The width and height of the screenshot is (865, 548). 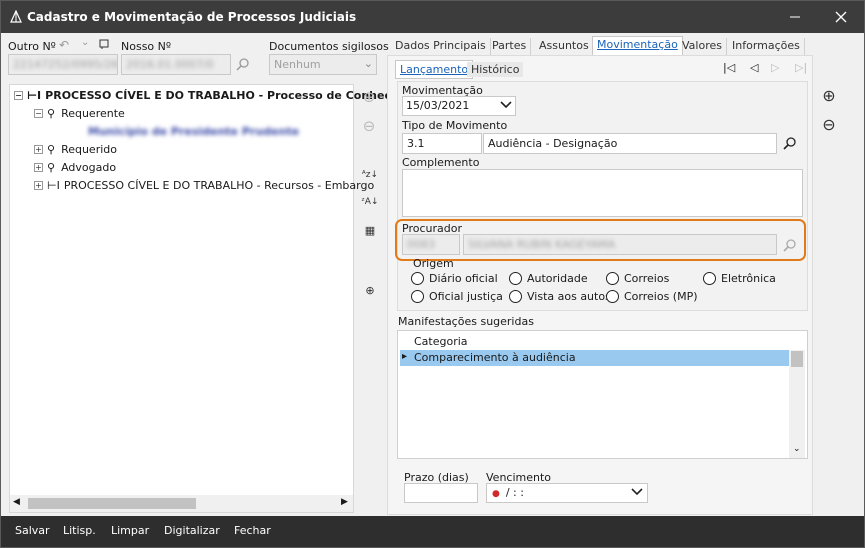 I want to click on radio-diario-oficial, so click(x=417, y=278).